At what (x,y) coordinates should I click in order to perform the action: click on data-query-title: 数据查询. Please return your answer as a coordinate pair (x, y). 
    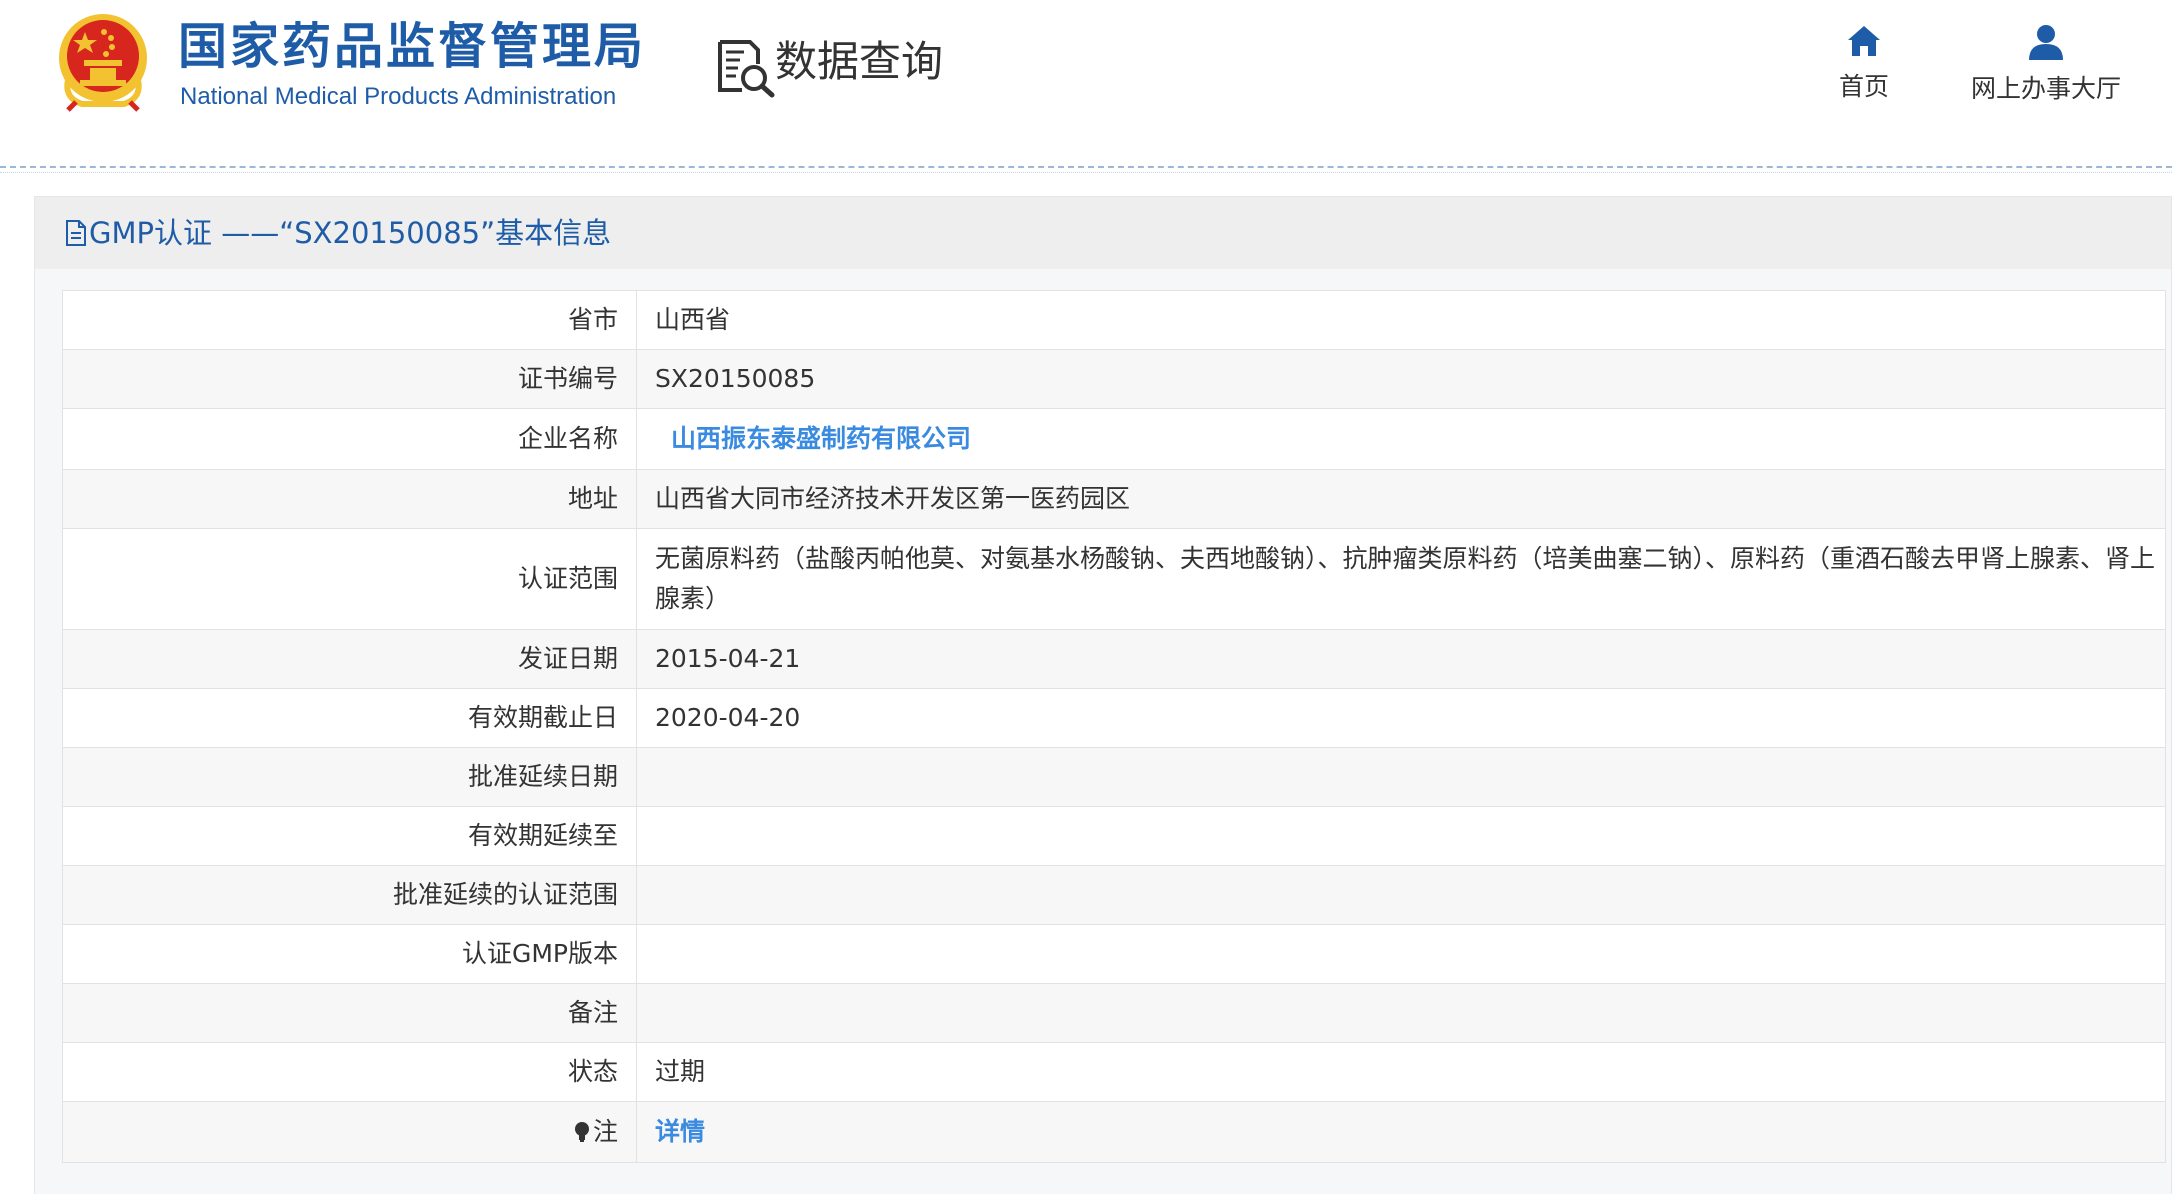
    Looking at the image, I should click on (859, 61).